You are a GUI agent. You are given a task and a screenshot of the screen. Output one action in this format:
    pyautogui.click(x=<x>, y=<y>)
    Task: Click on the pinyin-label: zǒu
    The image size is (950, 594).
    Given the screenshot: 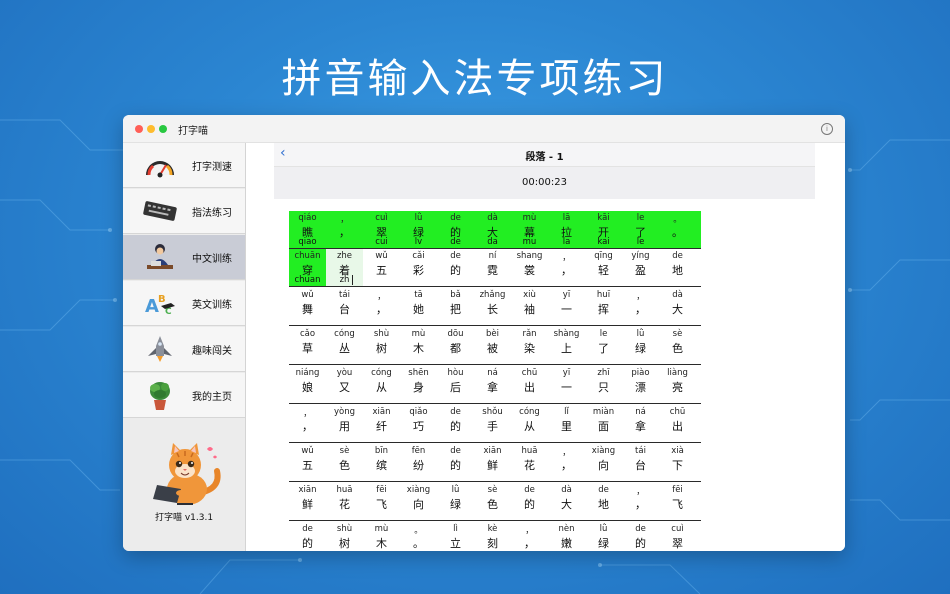 What is the action you would take?
    pyautogui.click(x=698, y=256)
    